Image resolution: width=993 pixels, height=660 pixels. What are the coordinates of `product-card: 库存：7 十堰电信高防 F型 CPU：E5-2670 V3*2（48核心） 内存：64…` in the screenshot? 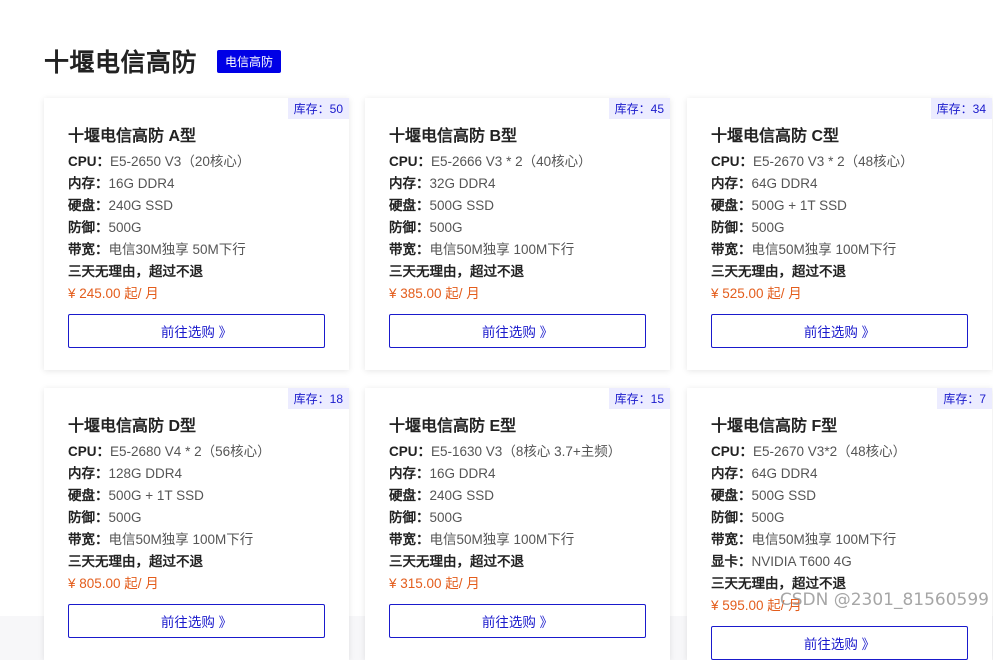 It's located at (839, 524).